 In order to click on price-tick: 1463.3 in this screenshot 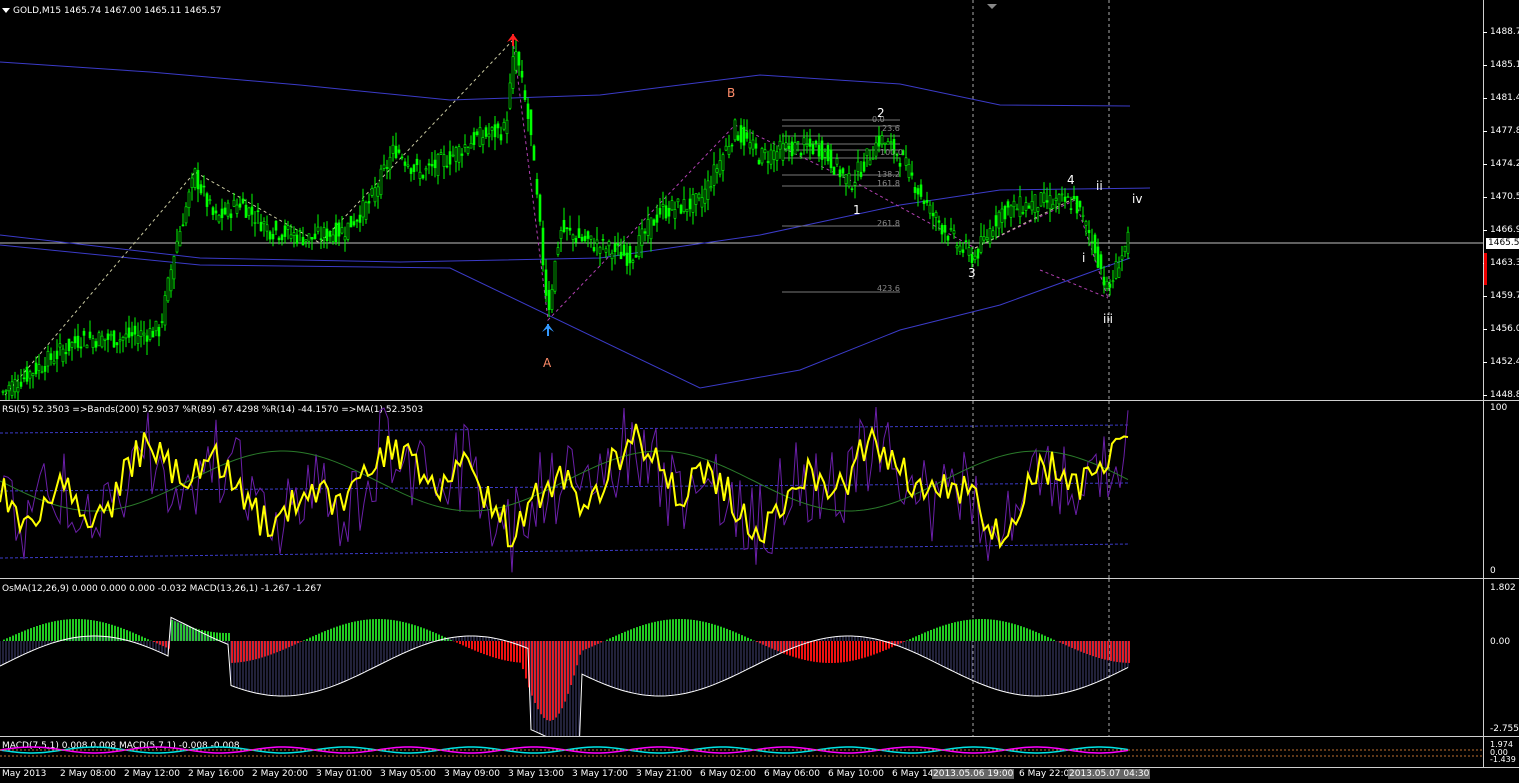, I will do `click(1504, 263)`.